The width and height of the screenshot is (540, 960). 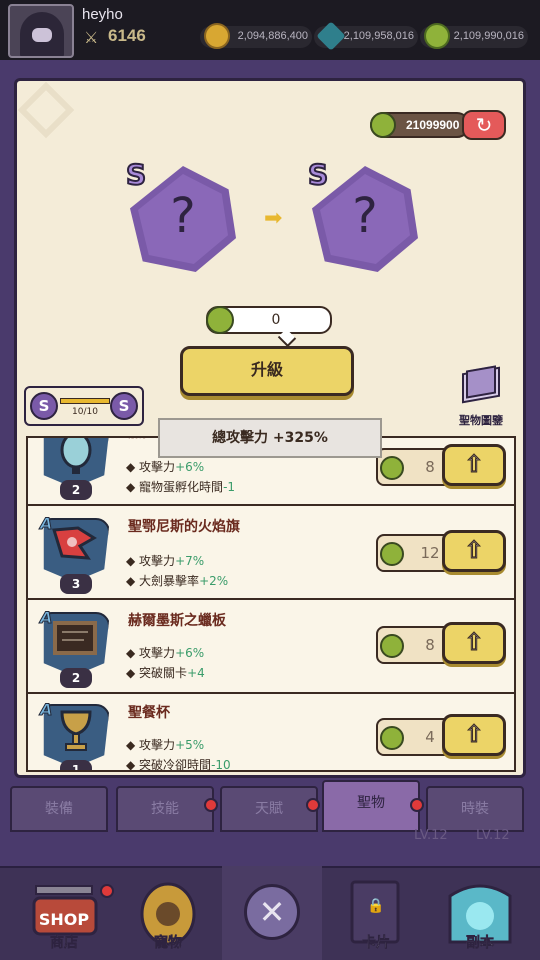 I want to click on gallery-label: 聖物圖鑒, so click(x=481, y=420).